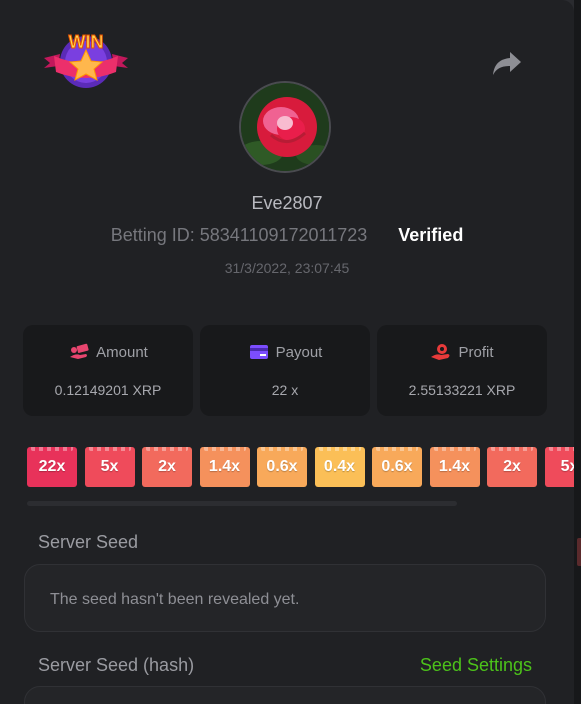 This screenshot has height=704, width=581. I want to click on seed-settings-link: Seed Settings, so click(476, 665).